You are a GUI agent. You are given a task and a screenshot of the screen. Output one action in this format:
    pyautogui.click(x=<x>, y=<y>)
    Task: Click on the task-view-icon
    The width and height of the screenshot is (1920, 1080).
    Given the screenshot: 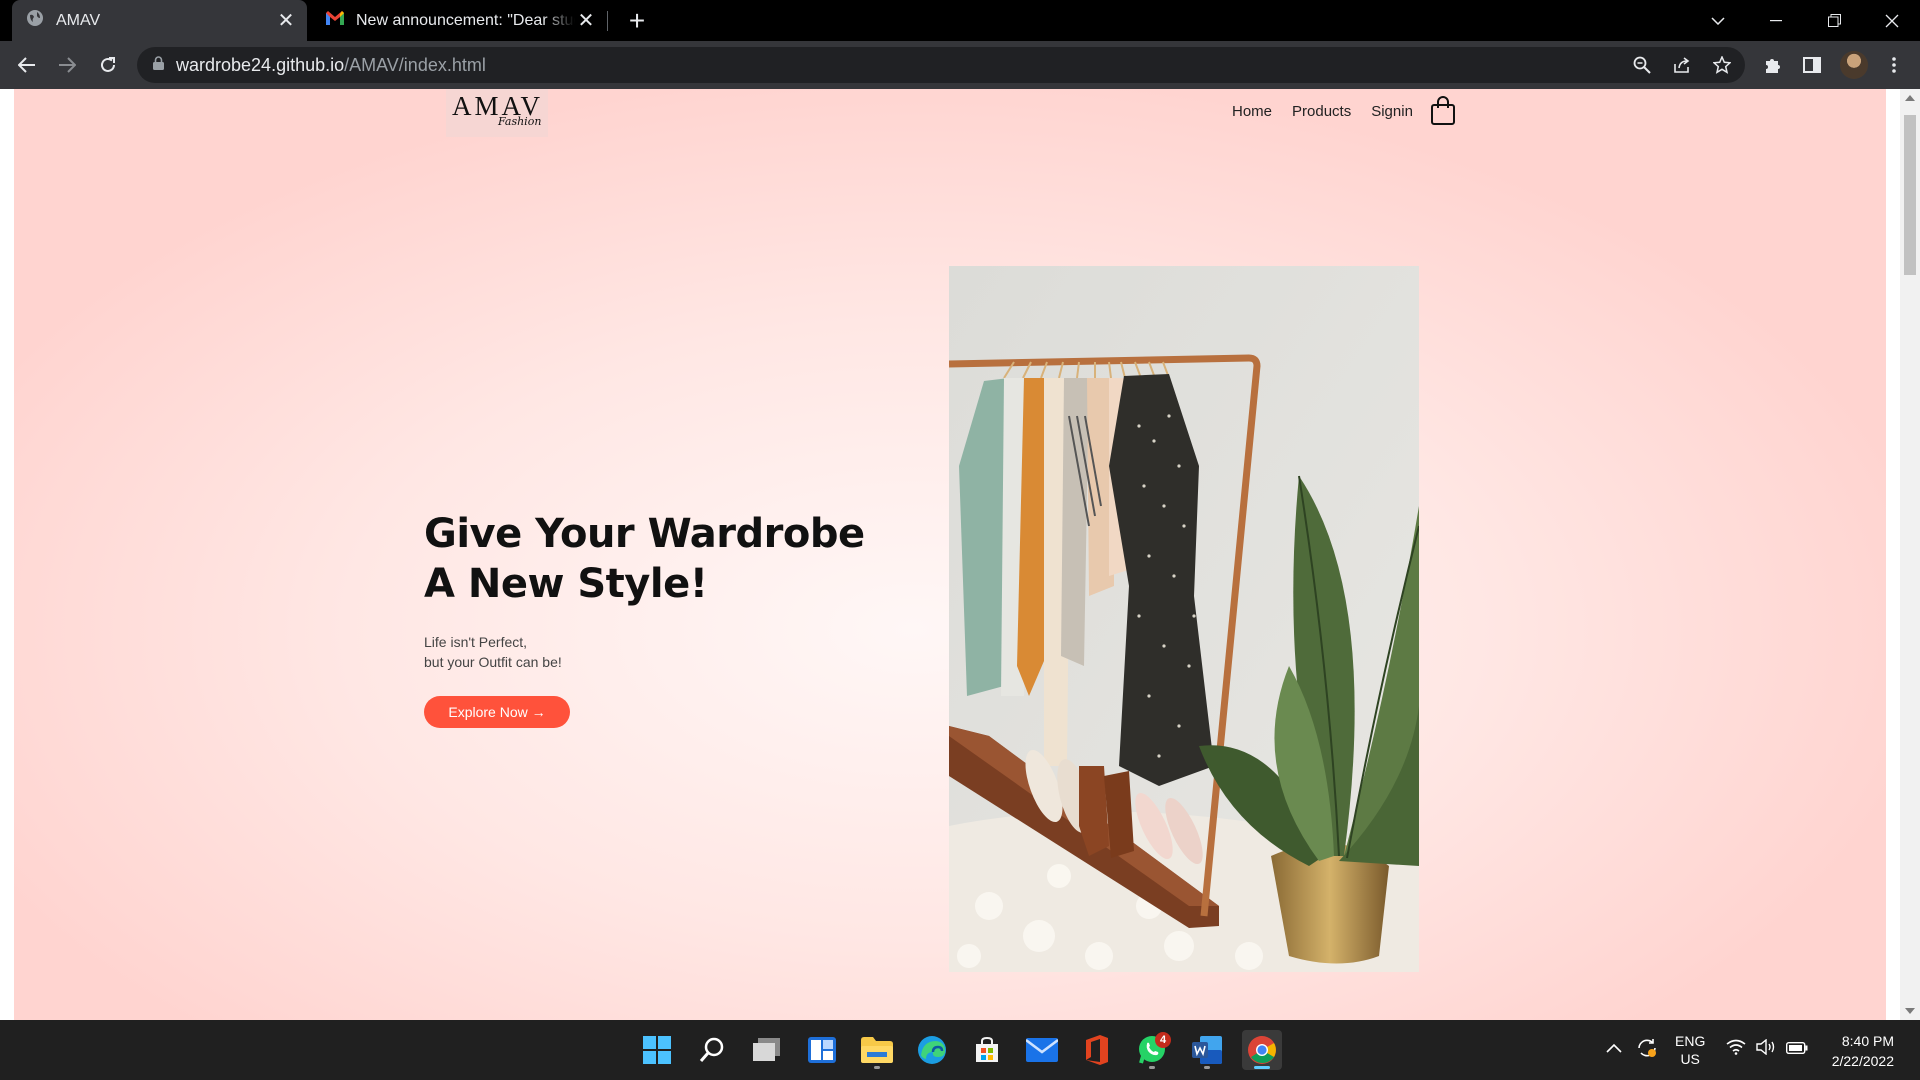 What is the action you would take?
    pyautogui.click(x=767, y=1050)
    